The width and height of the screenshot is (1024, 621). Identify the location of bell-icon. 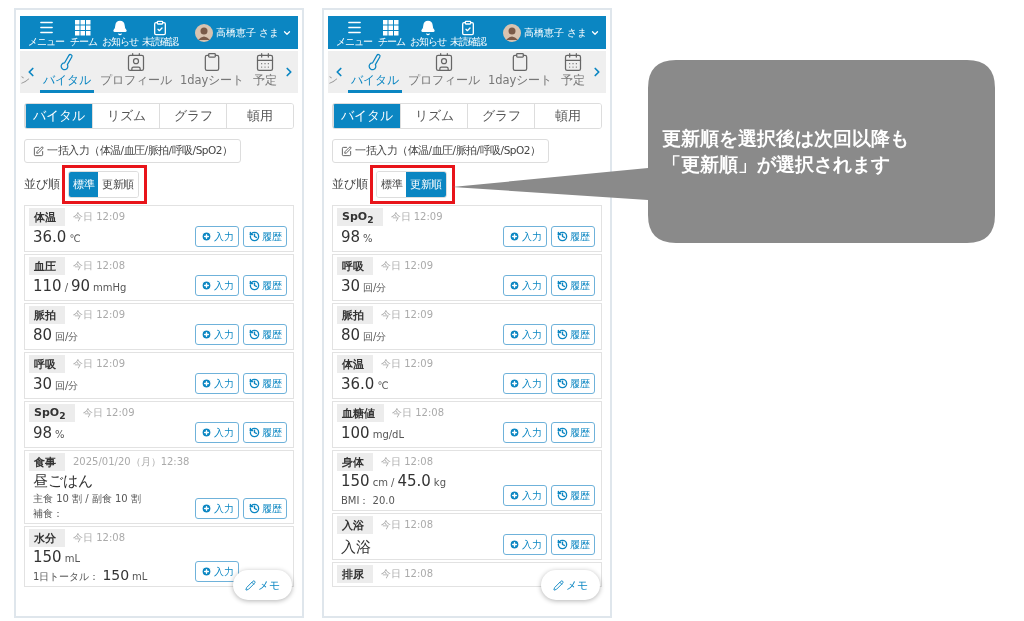
(120, 27).